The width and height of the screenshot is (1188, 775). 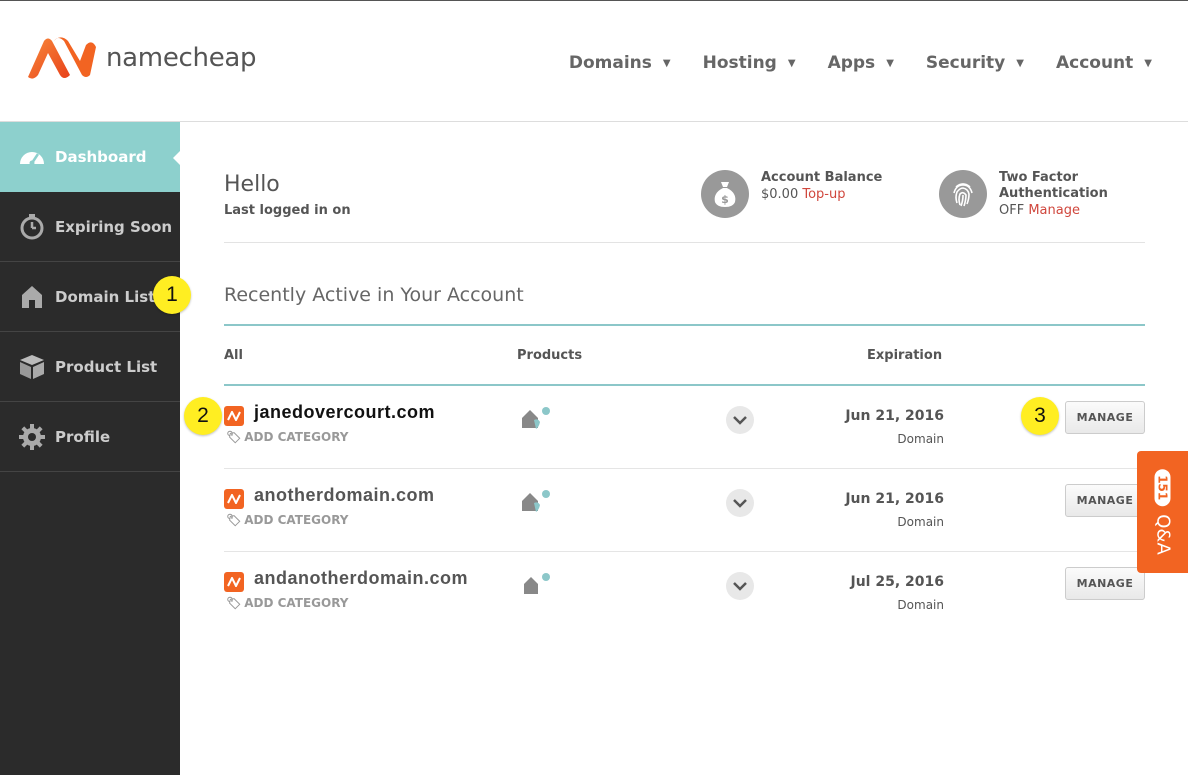 What do you see at coordinates (62, 58) in the screenshot?
I see `namecheap-logo-icon` at bounding box center [62, 58].